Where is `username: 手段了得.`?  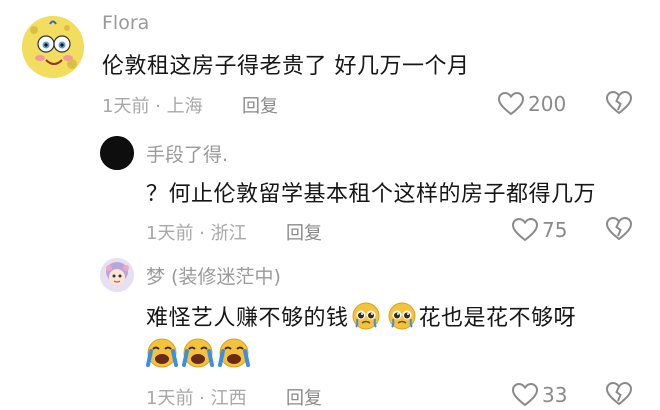 username: 手段了得. is located at coordinates (187, 153).